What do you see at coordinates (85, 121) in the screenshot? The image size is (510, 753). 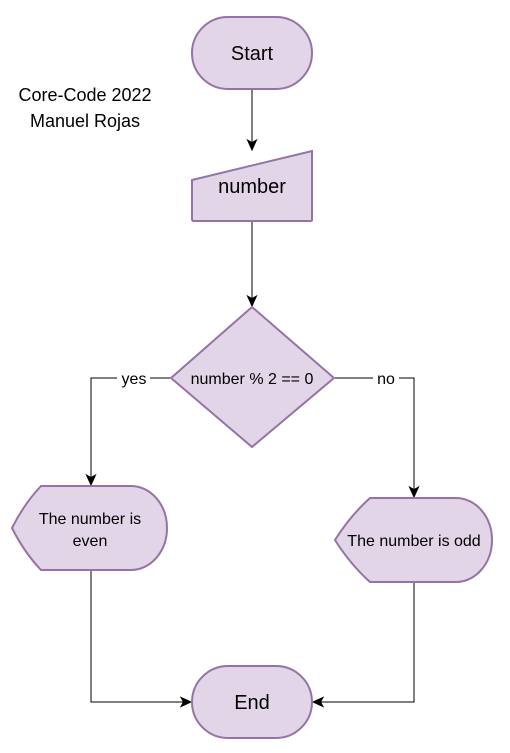 I see `author-note-line2: Manuel Rojas` at bounding box center [85, 121].